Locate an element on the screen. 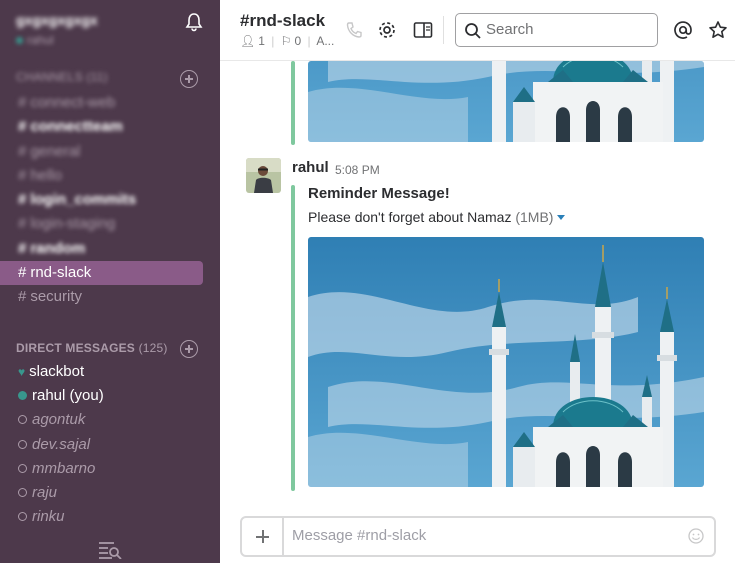 This screenshot has height=563, width=735. search-box is located at coordinates (556, 30).